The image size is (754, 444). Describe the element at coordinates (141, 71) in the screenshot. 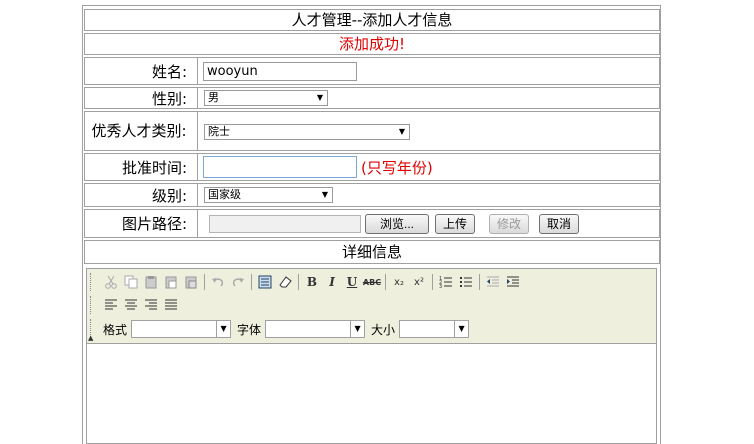

I see `name-label: 姓名:` at that location.